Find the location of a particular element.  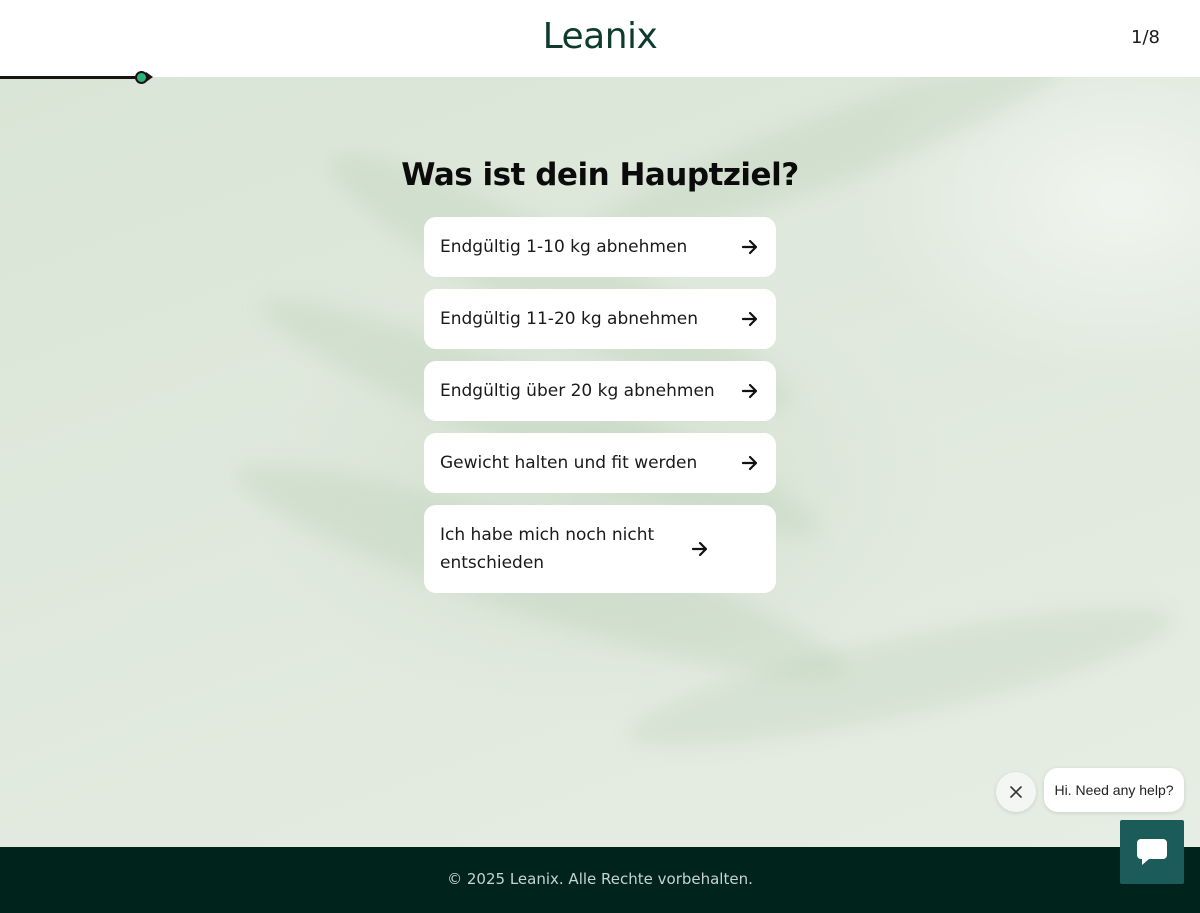

chat-greeting-text: Hi. Need any help? is located at coordinates (1114, 790).